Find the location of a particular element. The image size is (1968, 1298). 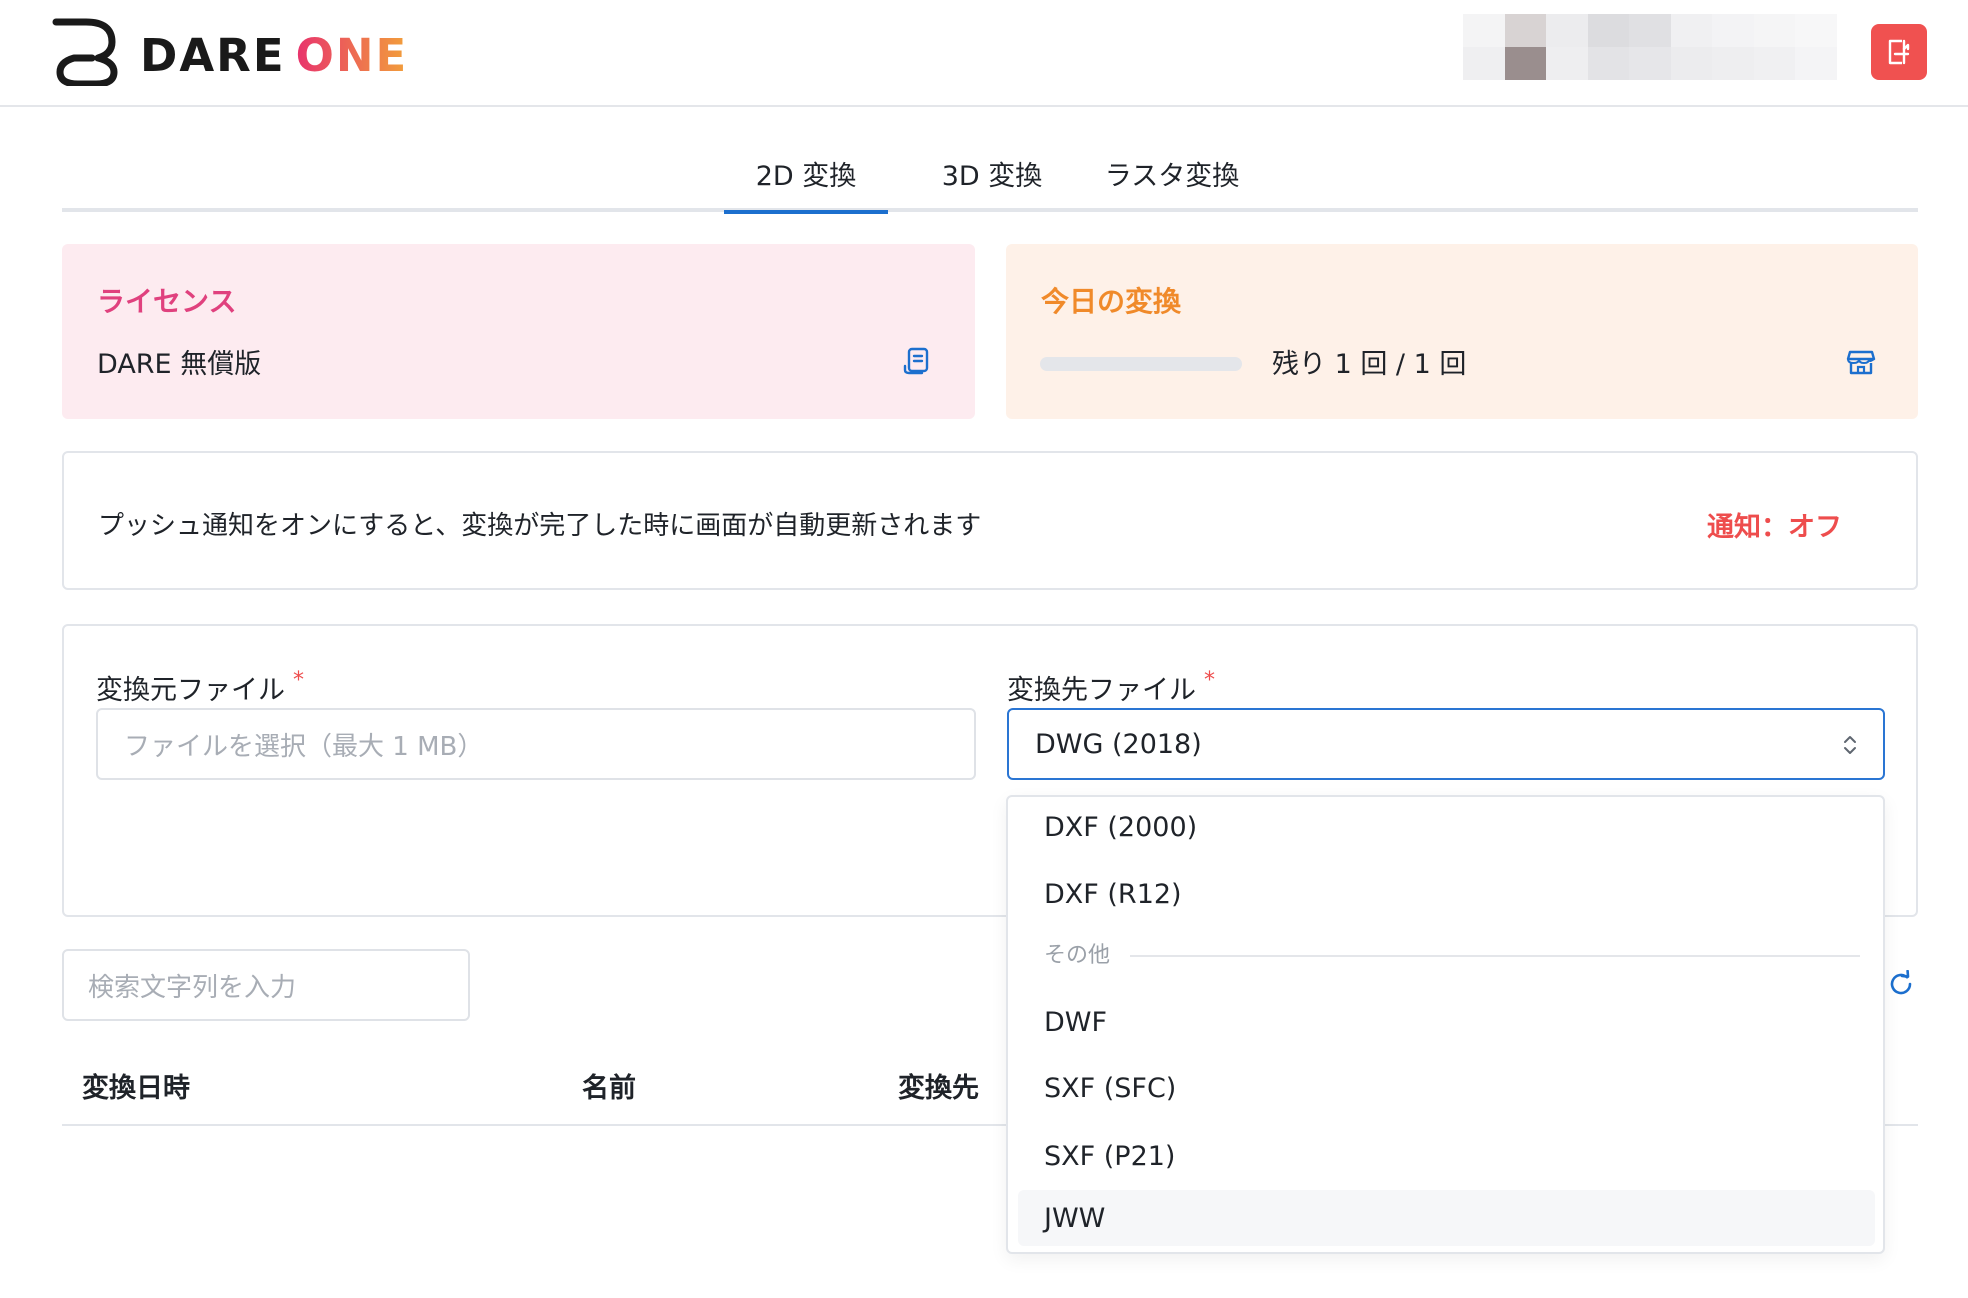

logout-button is located at coordinates (1899, 52).